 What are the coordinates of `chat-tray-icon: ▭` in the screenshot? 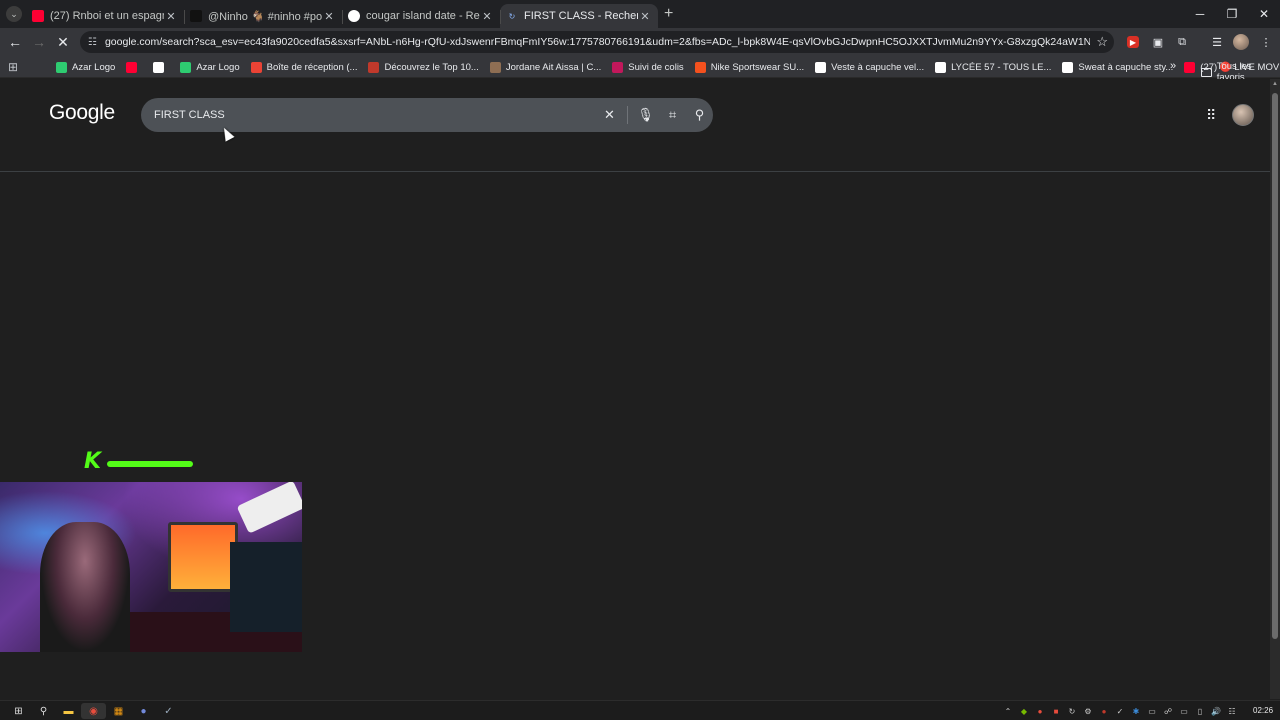 It's located at (1152, 711).